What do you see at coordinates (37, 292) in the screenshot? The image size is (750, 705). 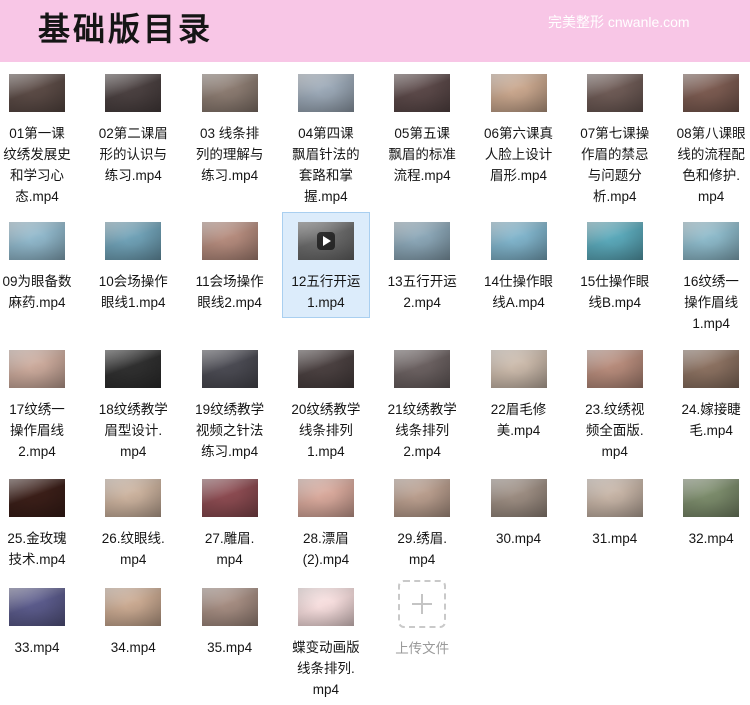 I see `file-name: 09为眼备数 麻药.mp4` at bounding box center [37, 292].